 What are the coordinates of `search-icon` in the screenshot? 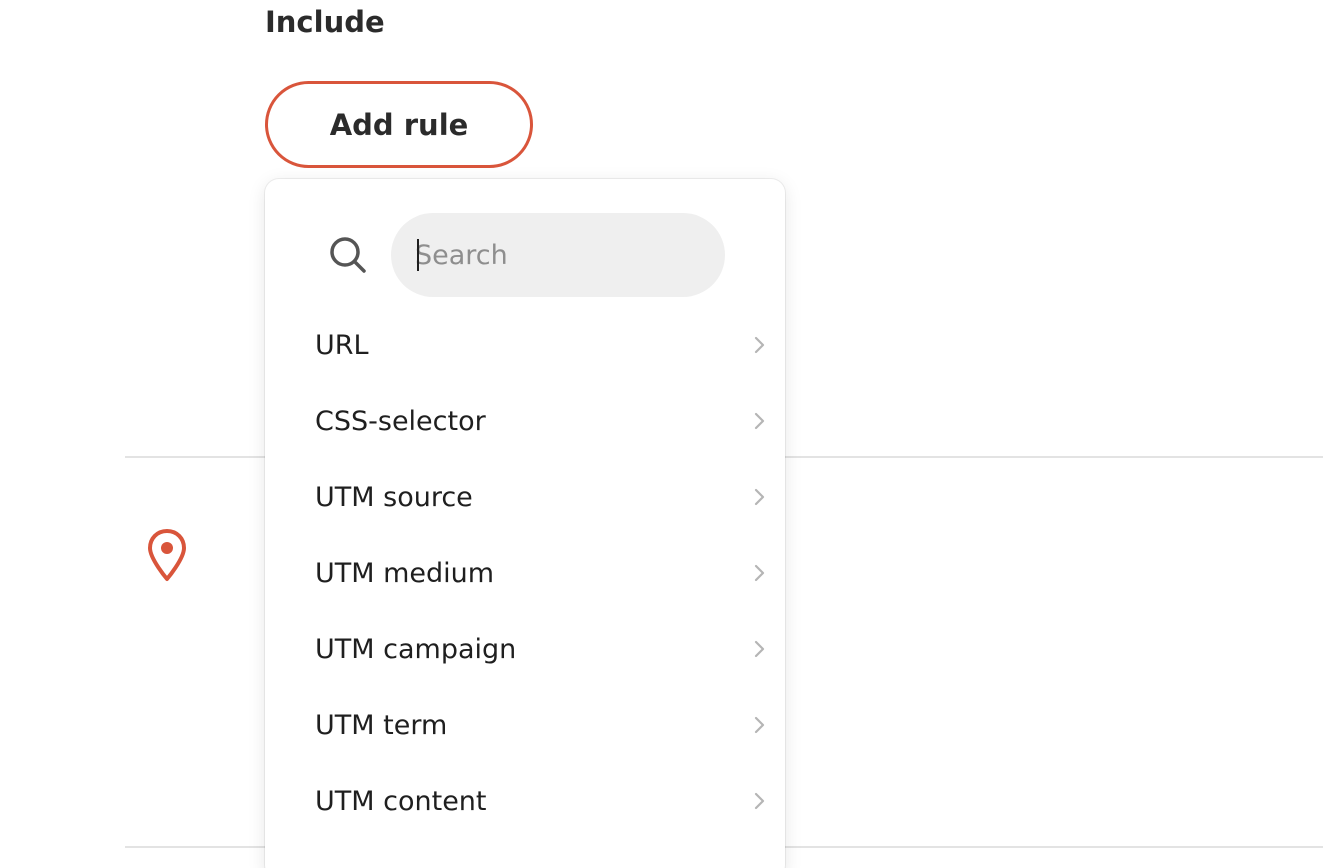 It's located at (348, 255).